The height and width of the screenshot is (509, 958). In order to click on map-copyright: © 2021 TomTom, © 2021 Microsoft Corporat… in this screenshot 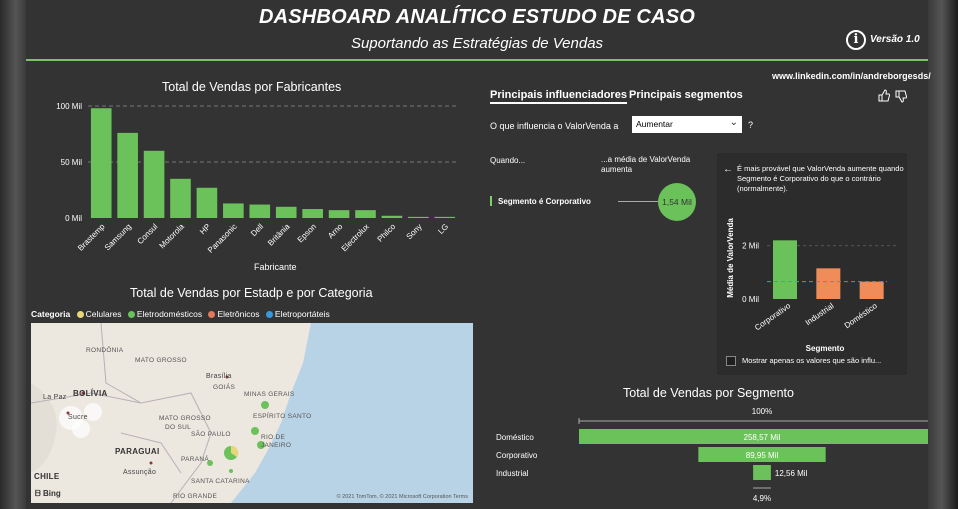, I will do `click(402, 497)`.